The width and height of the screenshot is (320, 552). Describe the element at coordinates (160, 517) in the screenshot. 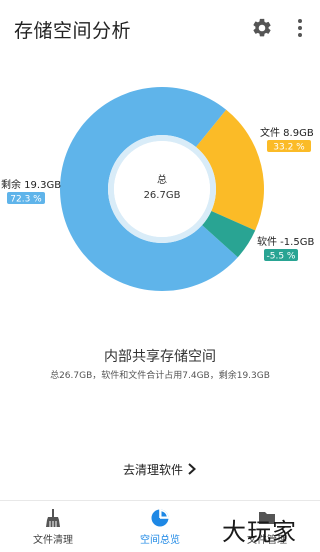

I see `pie-chart-icon` at that location.